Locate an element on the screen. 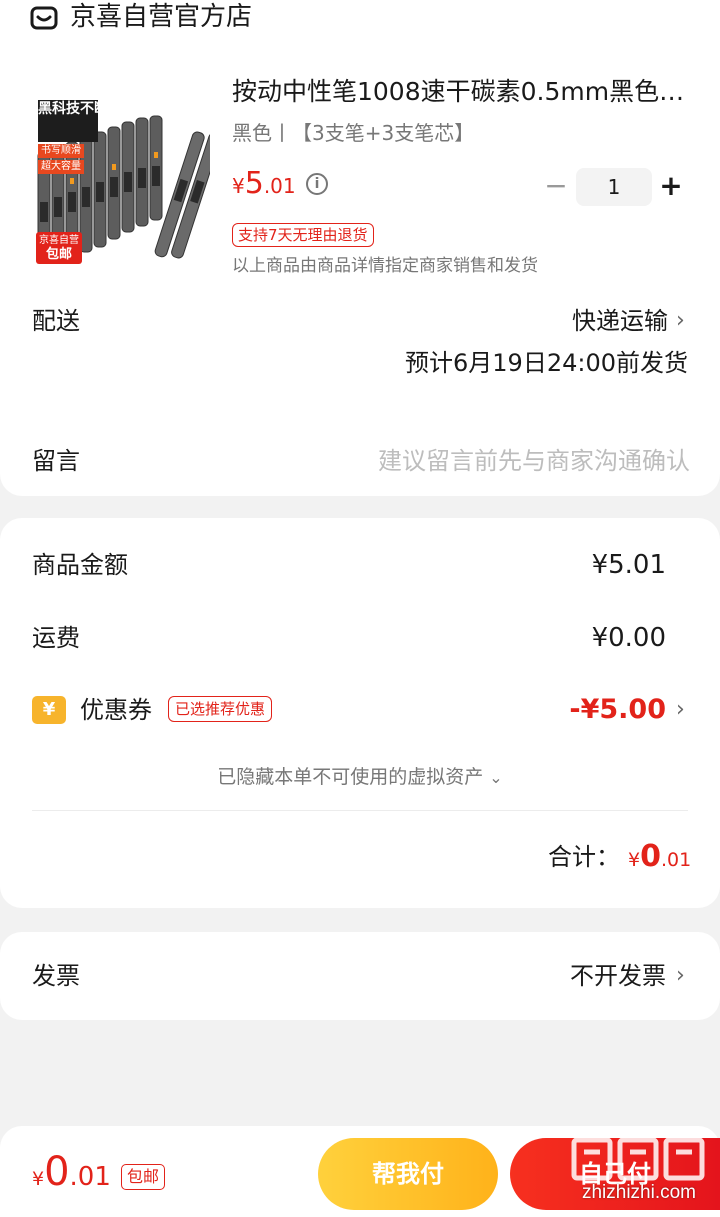 The height and width of the screenshot is (1217, 720). message-label: 留言 is located at coordinates (56, 461).